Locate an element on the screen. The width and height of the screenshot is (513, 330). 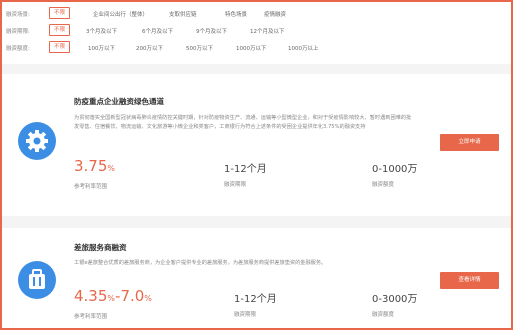
rate-min: 4.35 is located at coordinates (91, 296).